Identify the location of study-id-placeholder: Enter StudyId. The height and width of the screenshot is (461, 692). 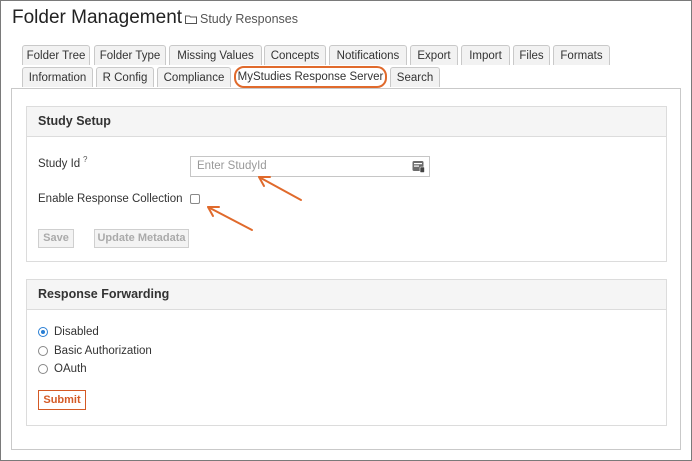
(232, 166).